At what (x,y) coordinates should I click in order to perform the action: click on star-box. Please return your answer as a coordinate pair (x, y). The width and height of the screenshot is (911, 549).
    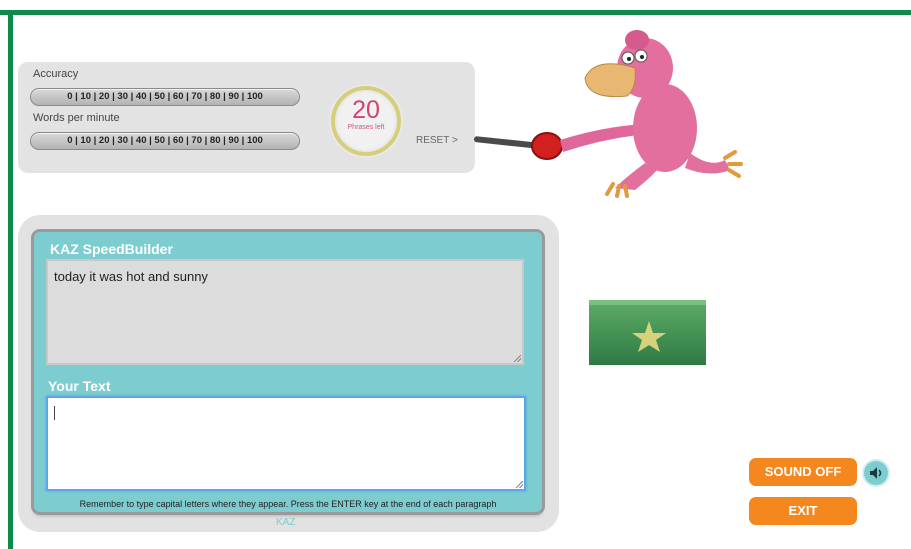
    Looking at the image, I should click on (647, 332).